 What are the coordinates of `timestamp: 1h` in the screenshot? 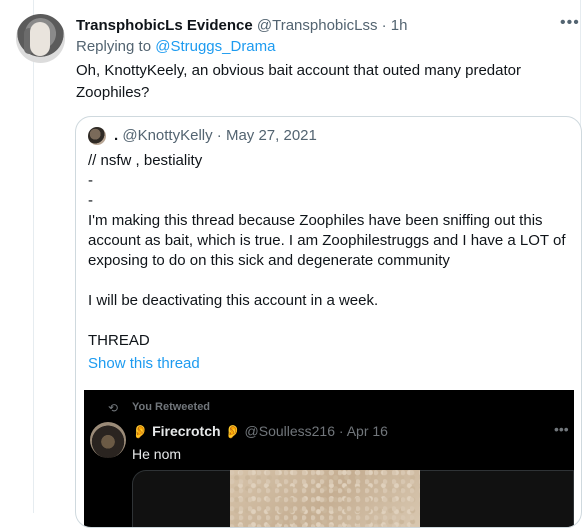 It's located at (399, 25).